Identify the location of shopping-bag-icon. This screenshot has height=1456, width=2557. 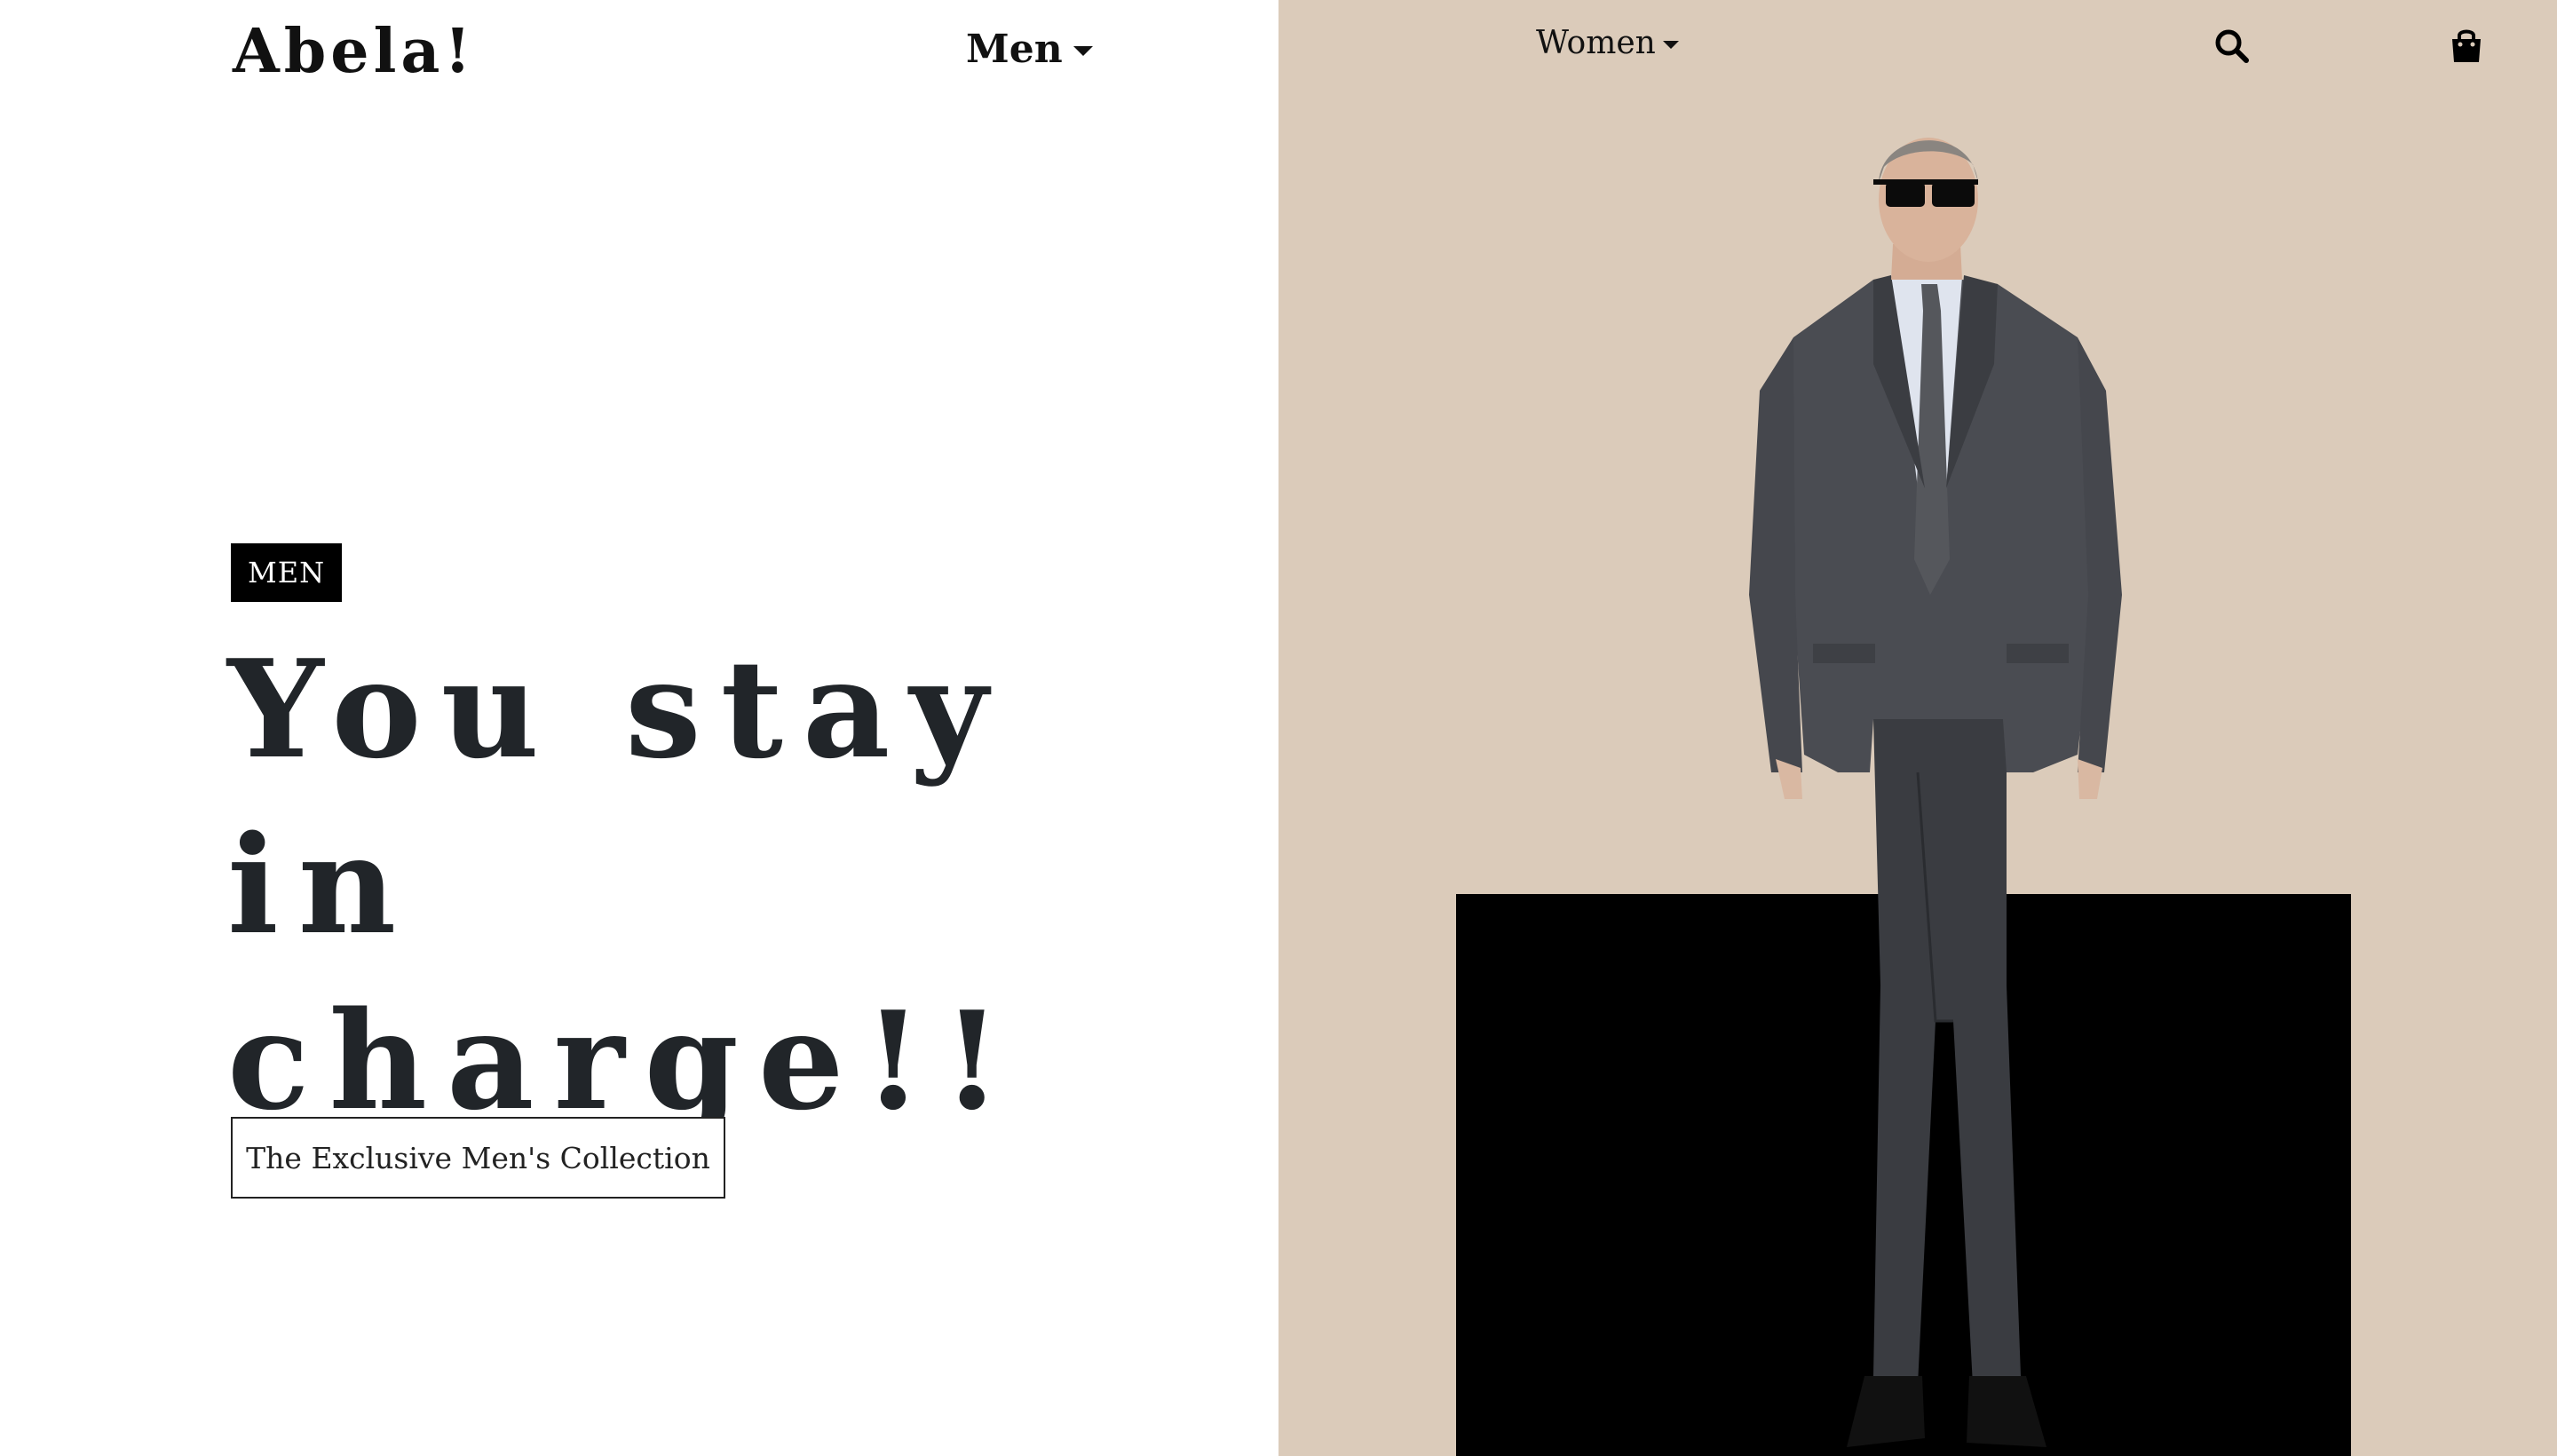
(2466, 45).